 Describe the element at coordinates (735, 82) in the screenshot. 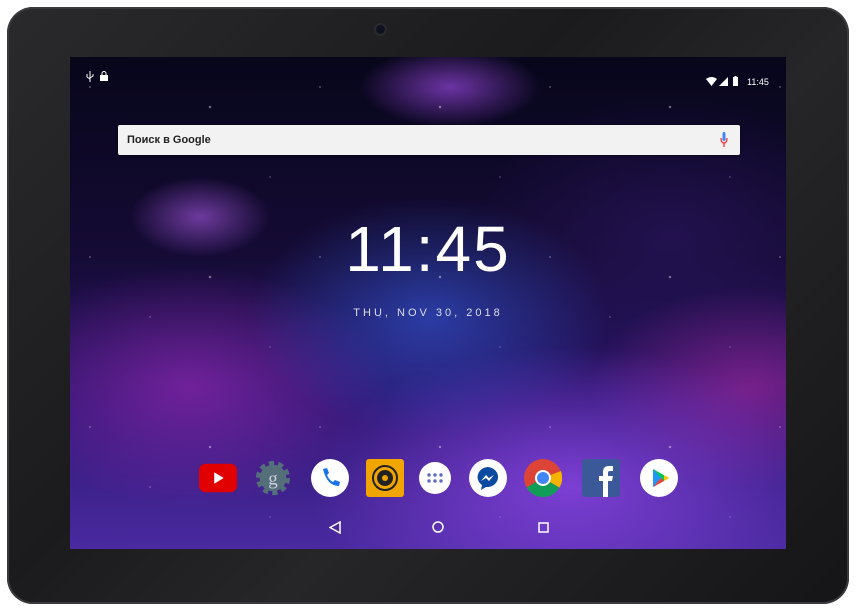

I see `battery-icon` at that location.